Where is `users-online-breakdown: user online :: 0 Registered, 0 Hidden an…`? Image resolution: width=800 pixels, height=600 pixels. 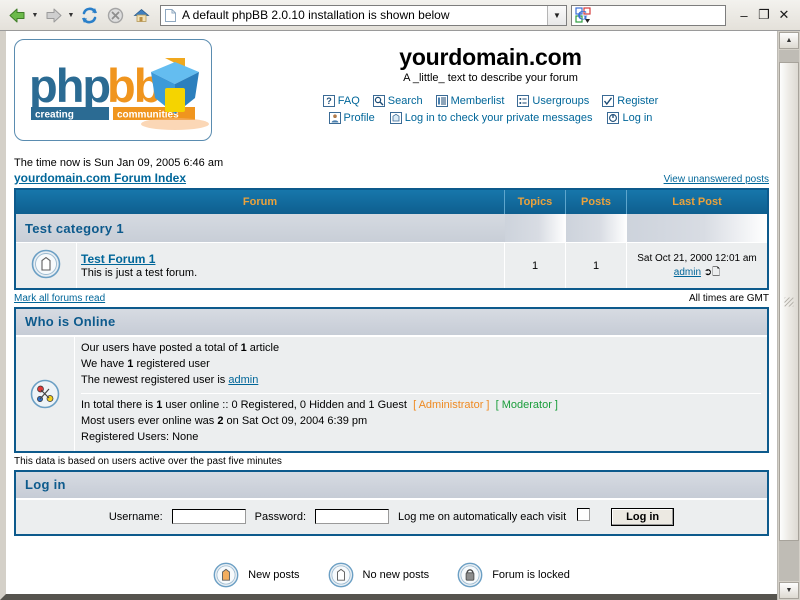 users-online-breakdown: user online :: 0 Registered, 0 Hidden an… is located at coordinates (284, 404).